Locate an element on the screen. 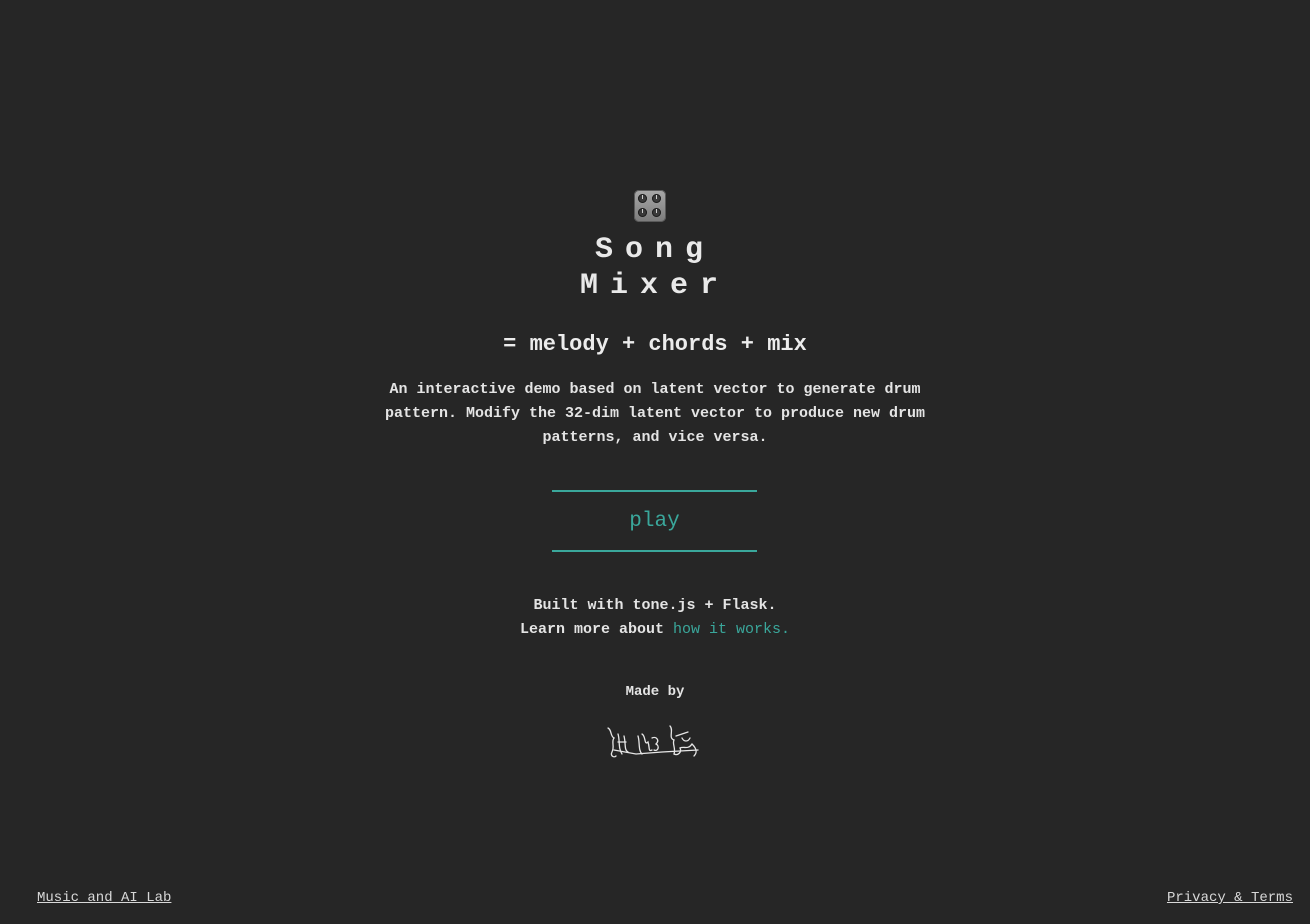  learn-more-prefix: Learn more about is located at coordinates (591, 629).